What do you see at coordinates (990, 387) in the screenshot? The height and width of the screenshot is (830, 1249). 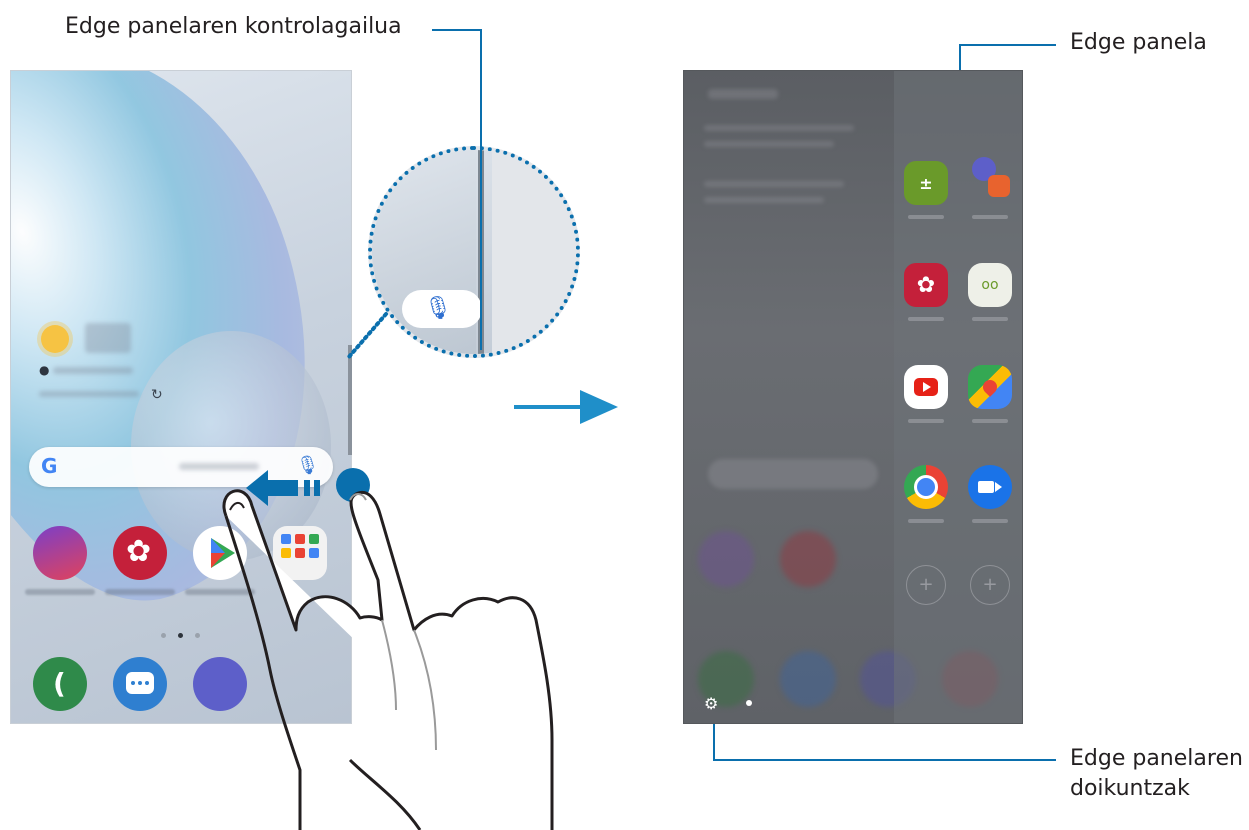 I see `maps-app-icon` at bounding box center [990, 387].